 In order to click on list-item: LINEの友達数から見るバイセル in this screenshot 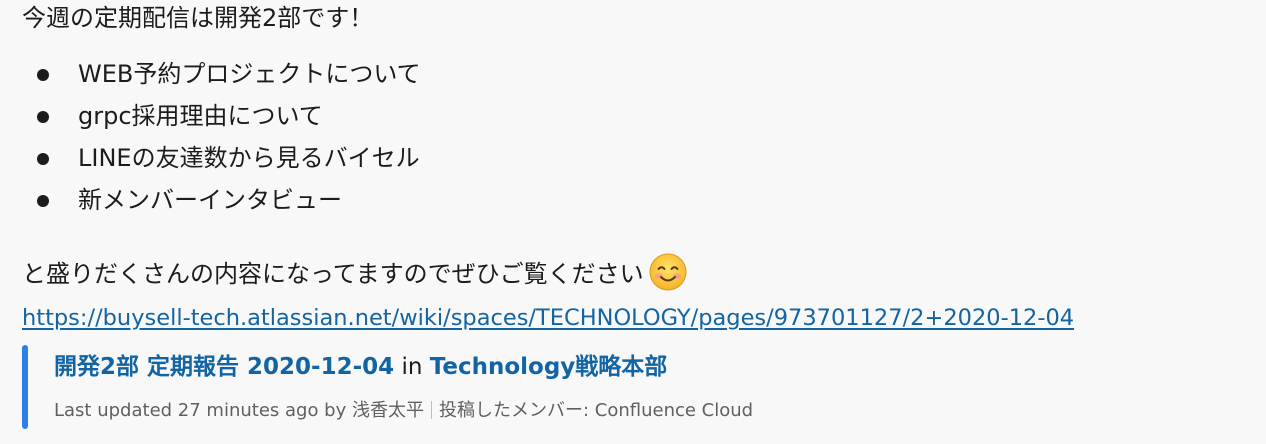, I will do `click(221, 163)`.